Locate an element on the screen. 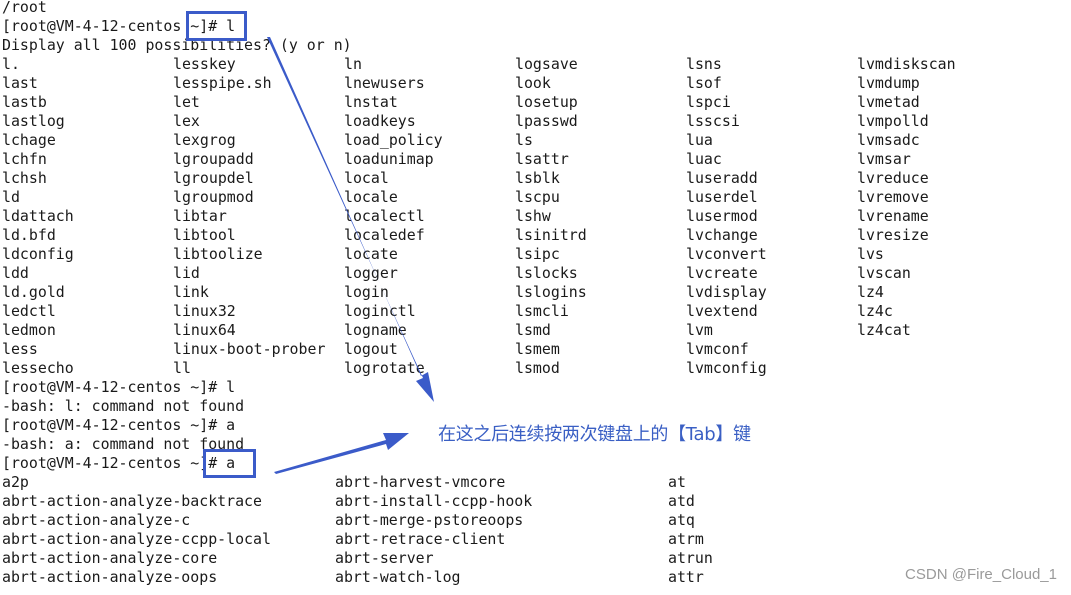 The height and width of the screenshot is (595, 1071). completion-item: lvm is located at coordinates (699, 330).